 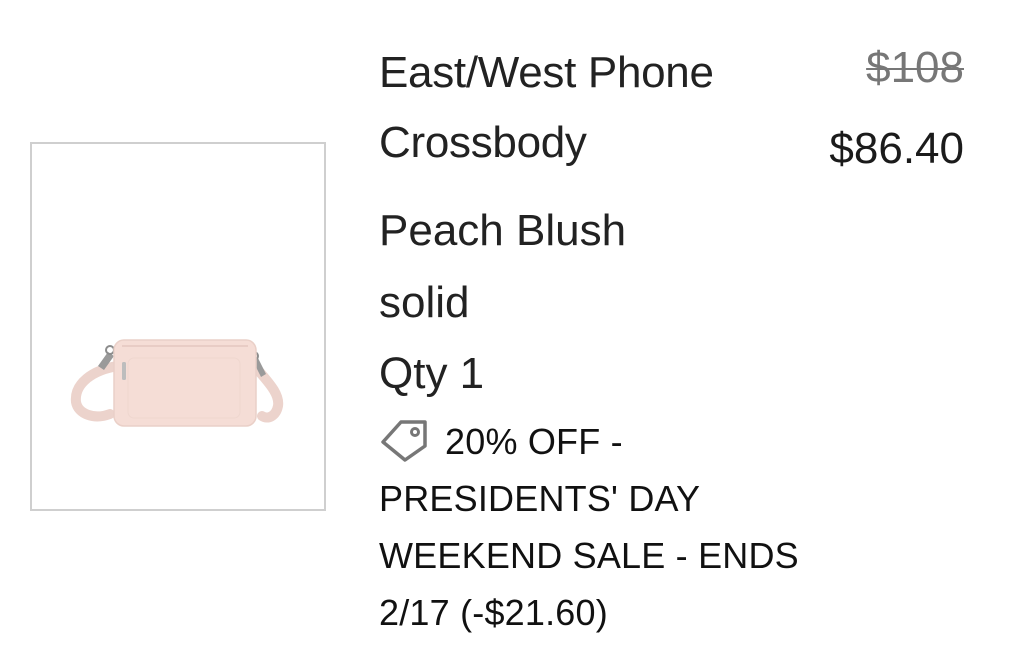 I want to click on original-price: $108, so click(x=915, y=67).